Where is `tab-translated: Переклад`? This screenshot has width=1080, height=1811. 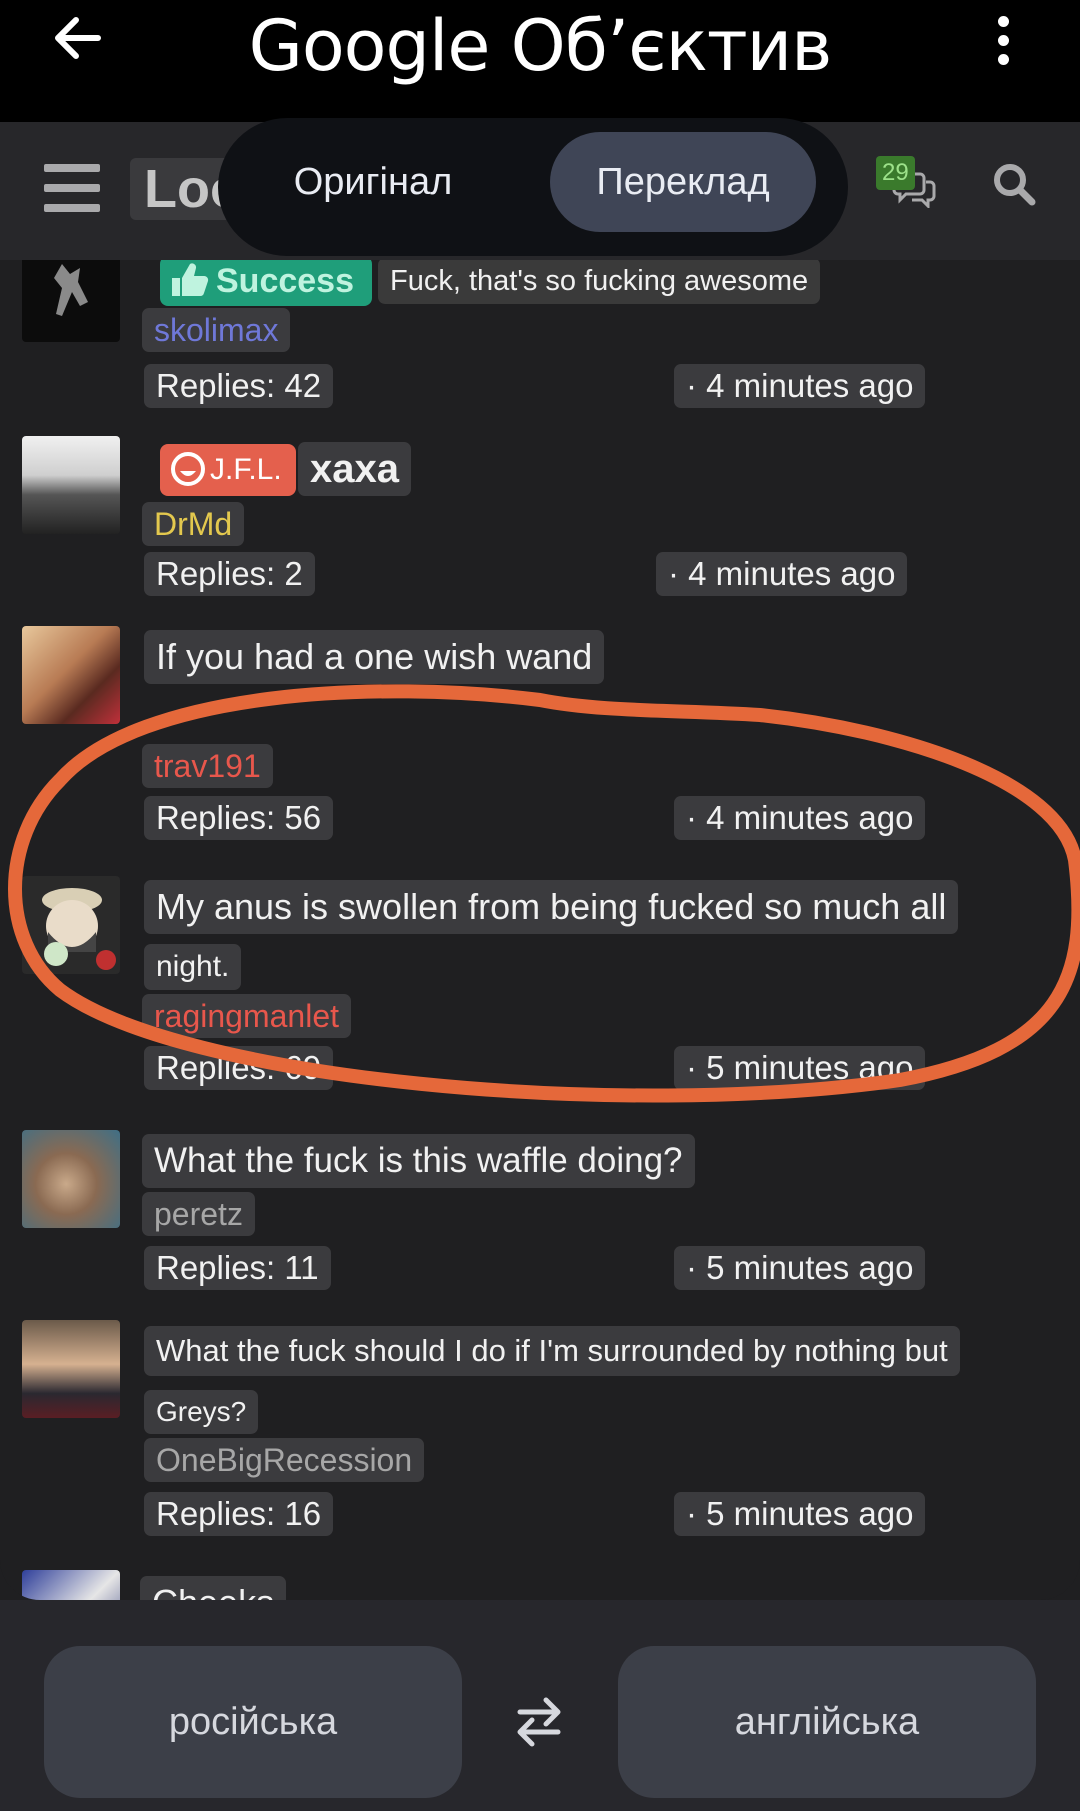 tab-translated: Переклад is located at coordinates (683, 182).